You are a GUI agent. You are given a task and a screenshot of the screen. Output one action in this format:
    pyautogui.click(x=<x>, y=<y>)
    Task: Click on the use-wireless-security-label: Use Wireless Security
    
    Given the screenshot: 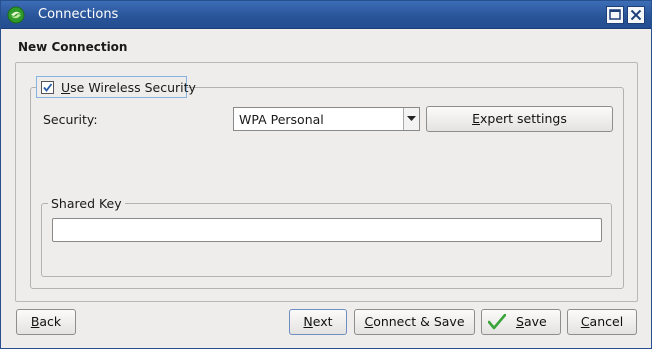 What is the action you would take?
    pyautogui.click(x=128, y=87)
    